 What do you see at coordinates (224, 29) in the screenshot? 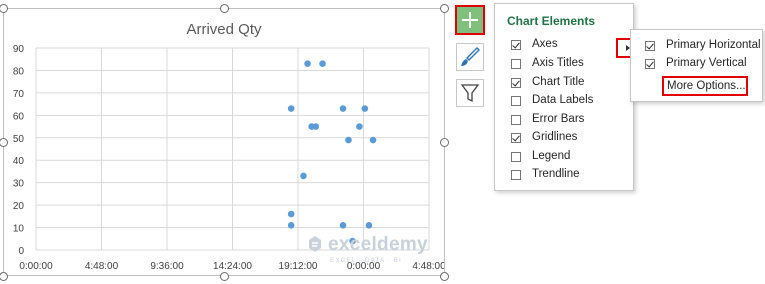
I see `chart-title: Arrived Qty` at bounding box center [224, 29].